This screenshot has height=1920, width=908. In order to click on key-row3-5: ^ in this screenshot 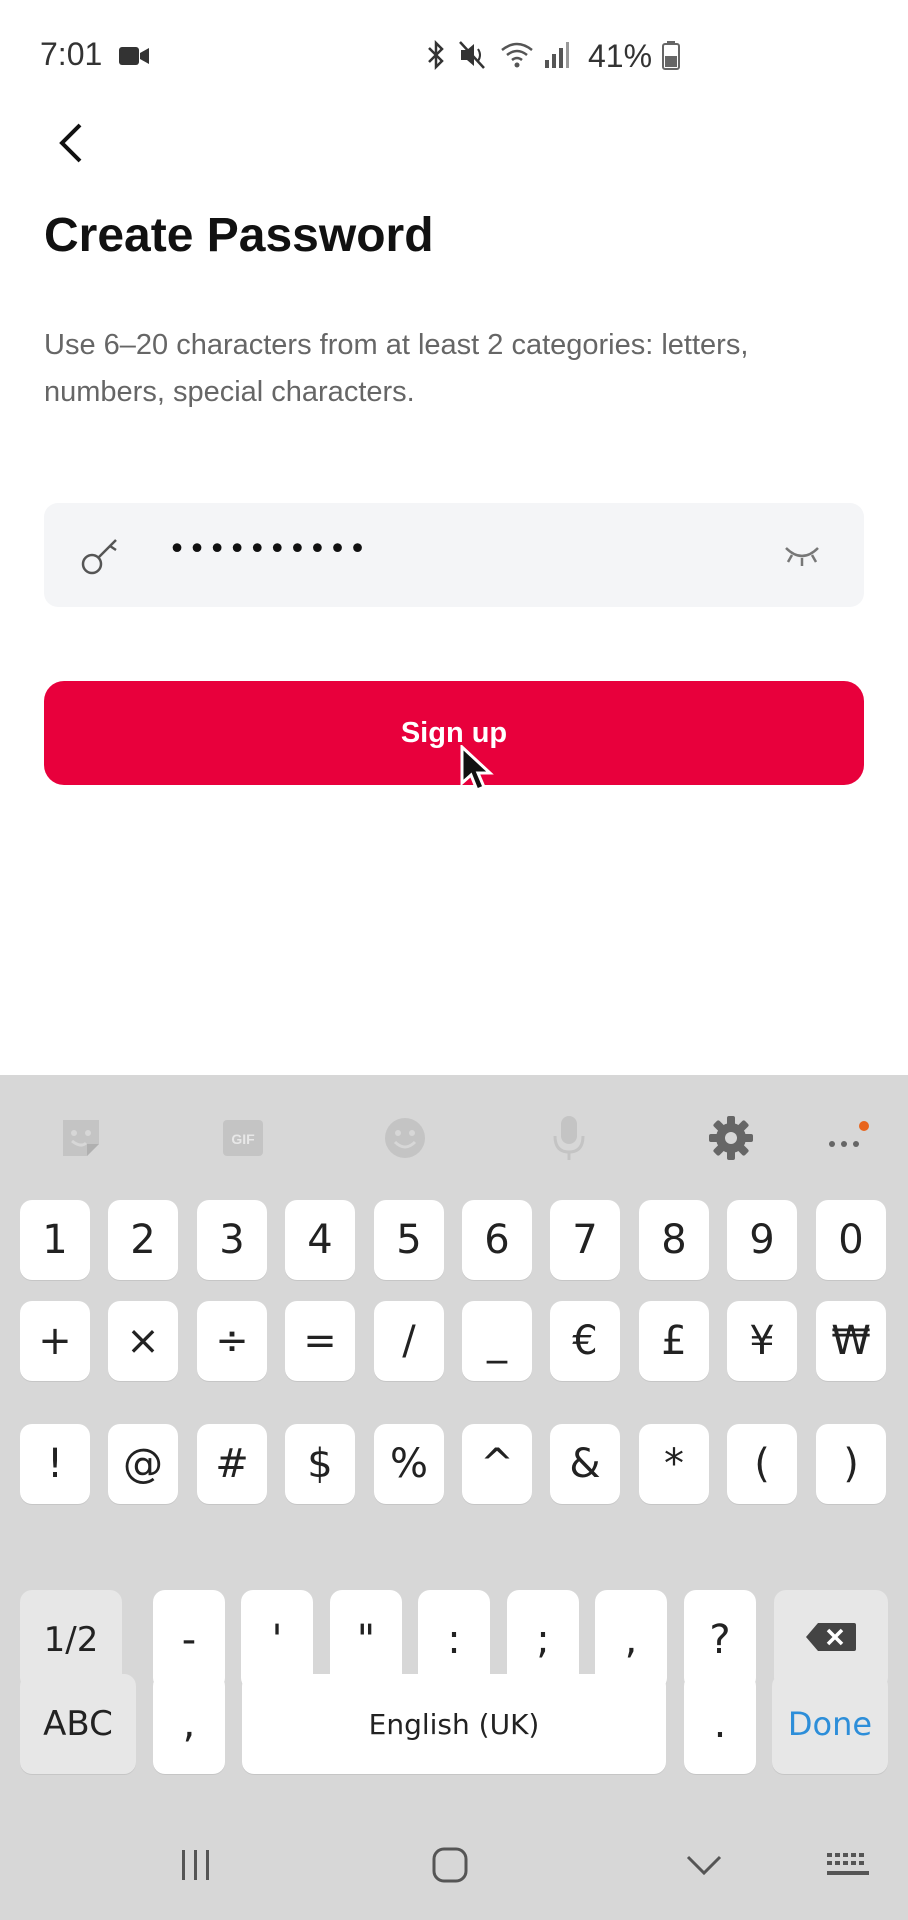, I will do `click(497, 1464)`.